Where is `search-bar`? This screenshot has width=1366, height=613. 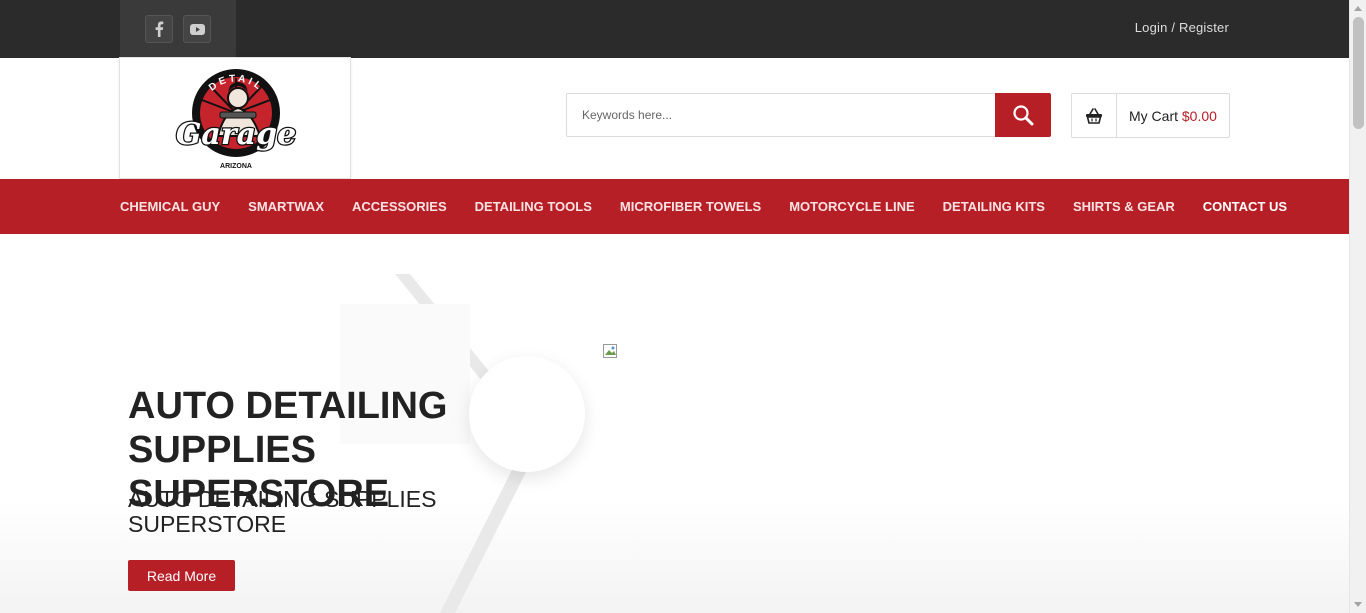 search-bar is located at coordinates (808, 115).